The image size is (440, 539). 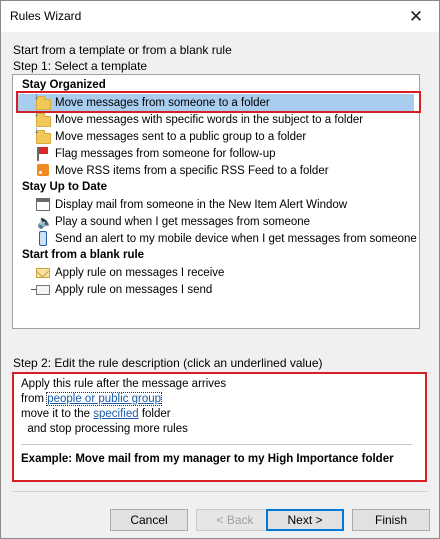 I want to click on template-flag-follow-up: Flag messages from someone for follow-up, so click(x=215, y=153).